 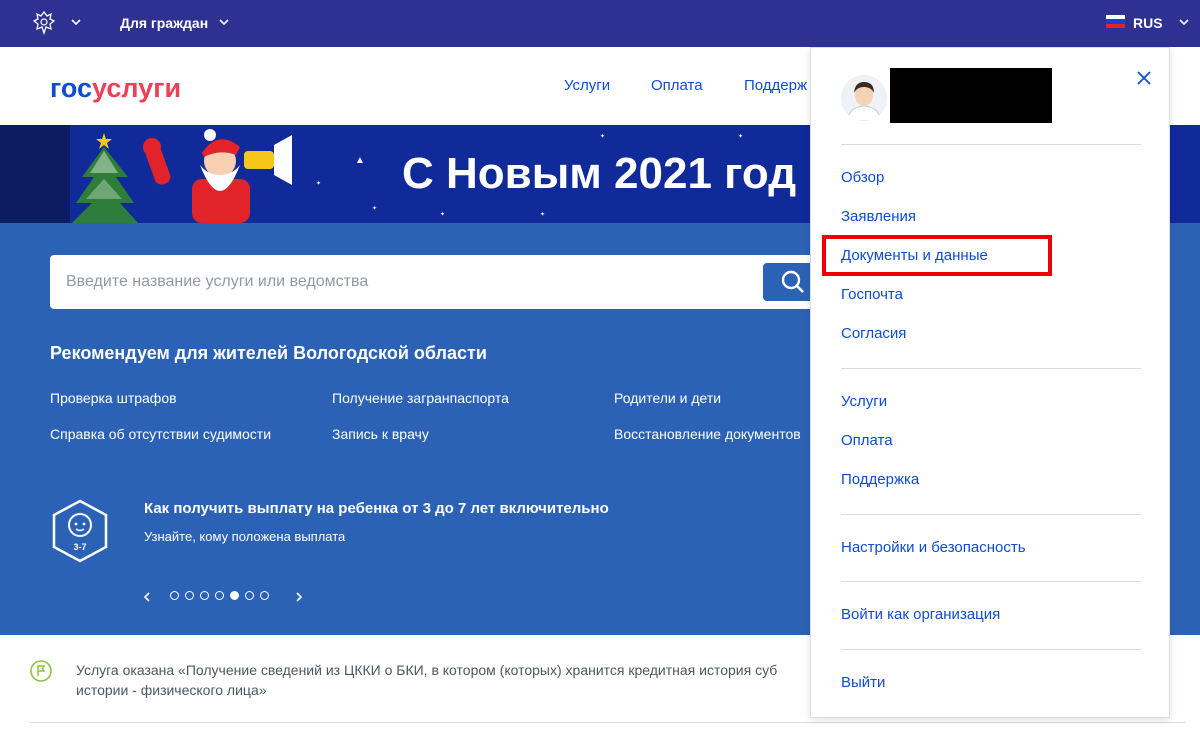 What do you see at coordinates (160, 434) in the screenshot?
I see `reco-link-criminal-record: Справка об отсутствии судимости` at bounding box center [160, 434].